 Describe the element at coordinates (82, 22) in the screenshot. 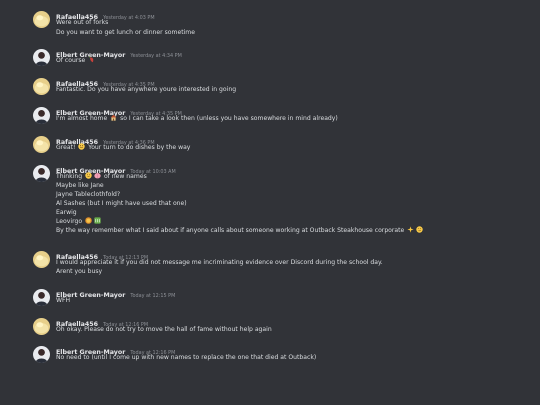

I see `message-text: Were out of forks` at that location.